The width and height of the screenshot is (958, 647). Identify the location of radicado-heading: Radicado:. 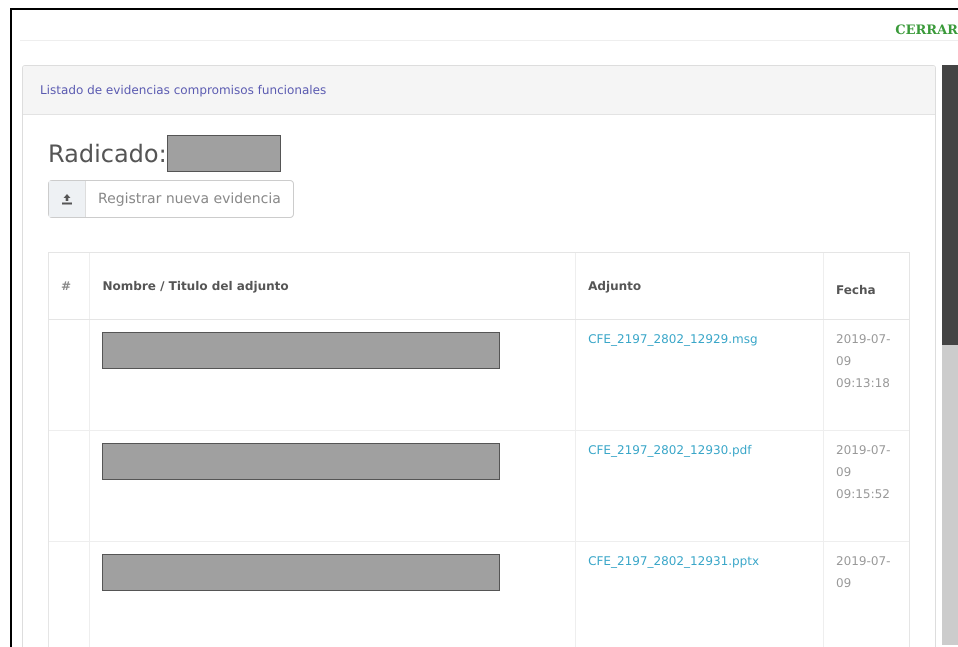
(107, 154).